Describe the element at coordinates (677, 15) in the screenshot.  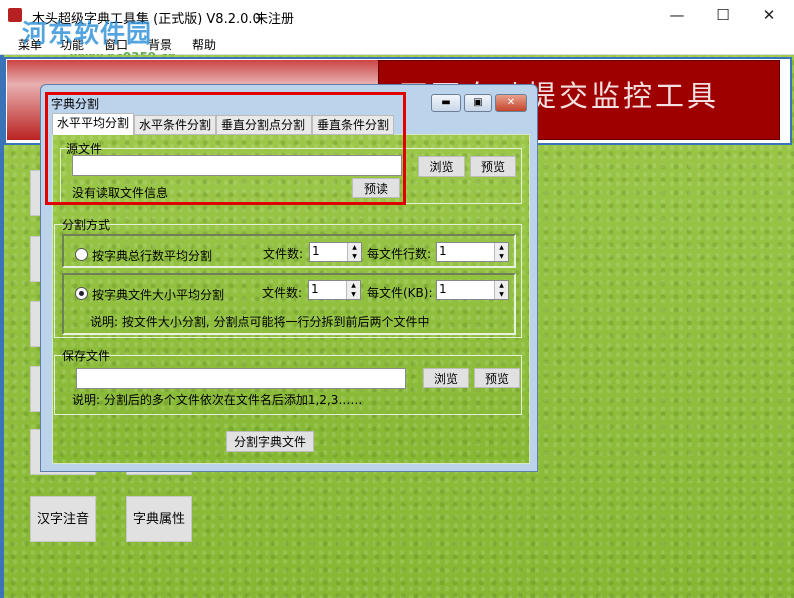
I see `minimize-button: —` at that location.